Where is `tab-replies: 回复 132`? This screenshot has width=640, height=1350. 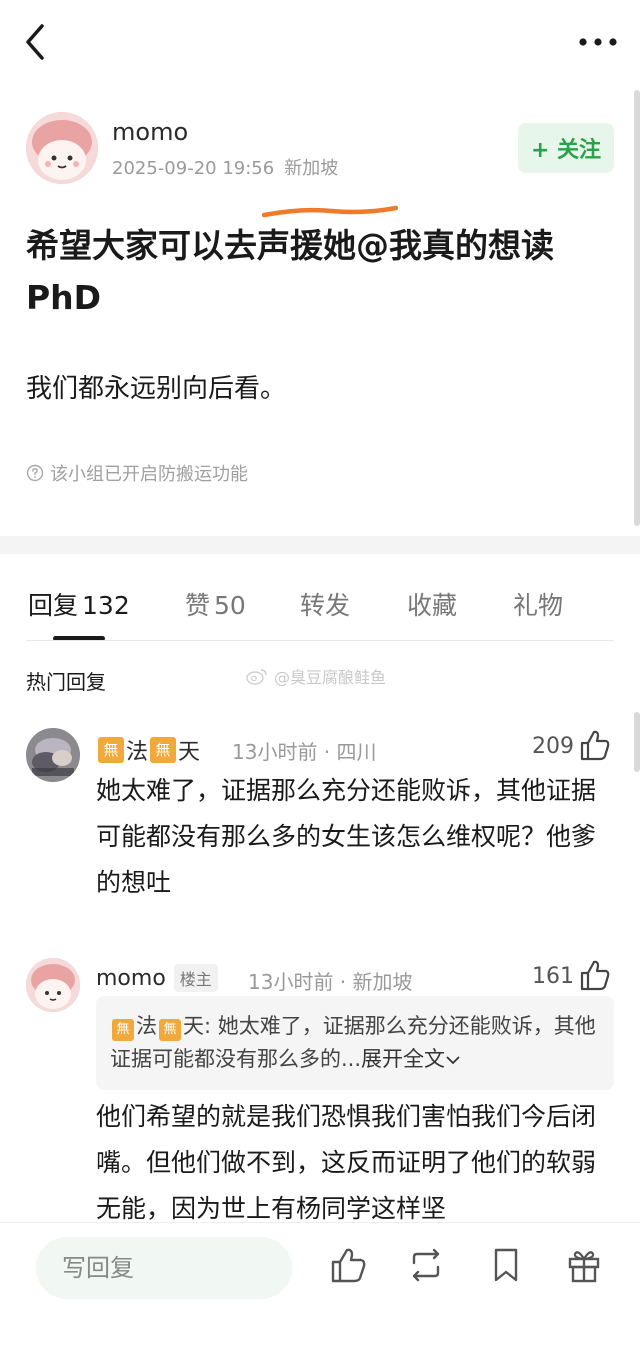
tab-replies: 回复 132 is located at coordinates (79, 604).